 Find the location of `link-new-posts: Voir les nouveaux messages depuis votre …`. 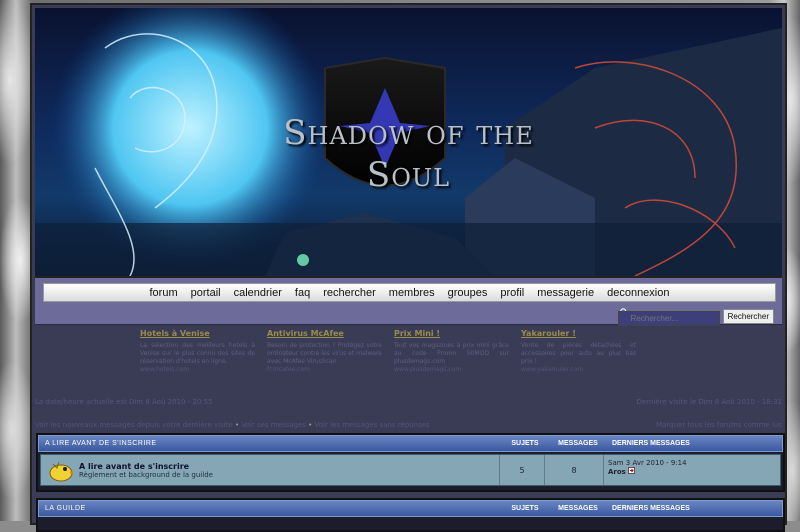

link-new-posts: Voir les nouveaux messages depuis votre … is located at coordinates (134, 425).